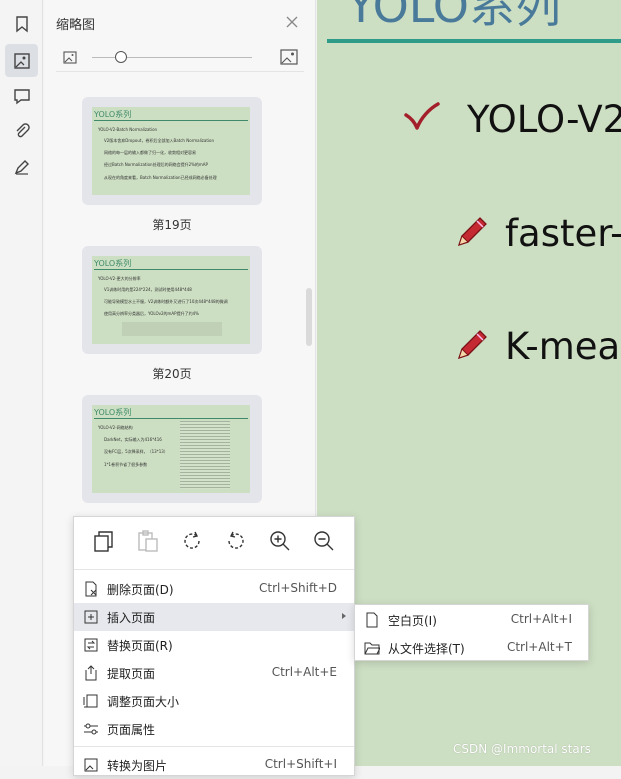  What do you see at coordinates (563, 346) in the screenshot?
I see `bullet-text: K-mea` at bounding box center [563, 346].